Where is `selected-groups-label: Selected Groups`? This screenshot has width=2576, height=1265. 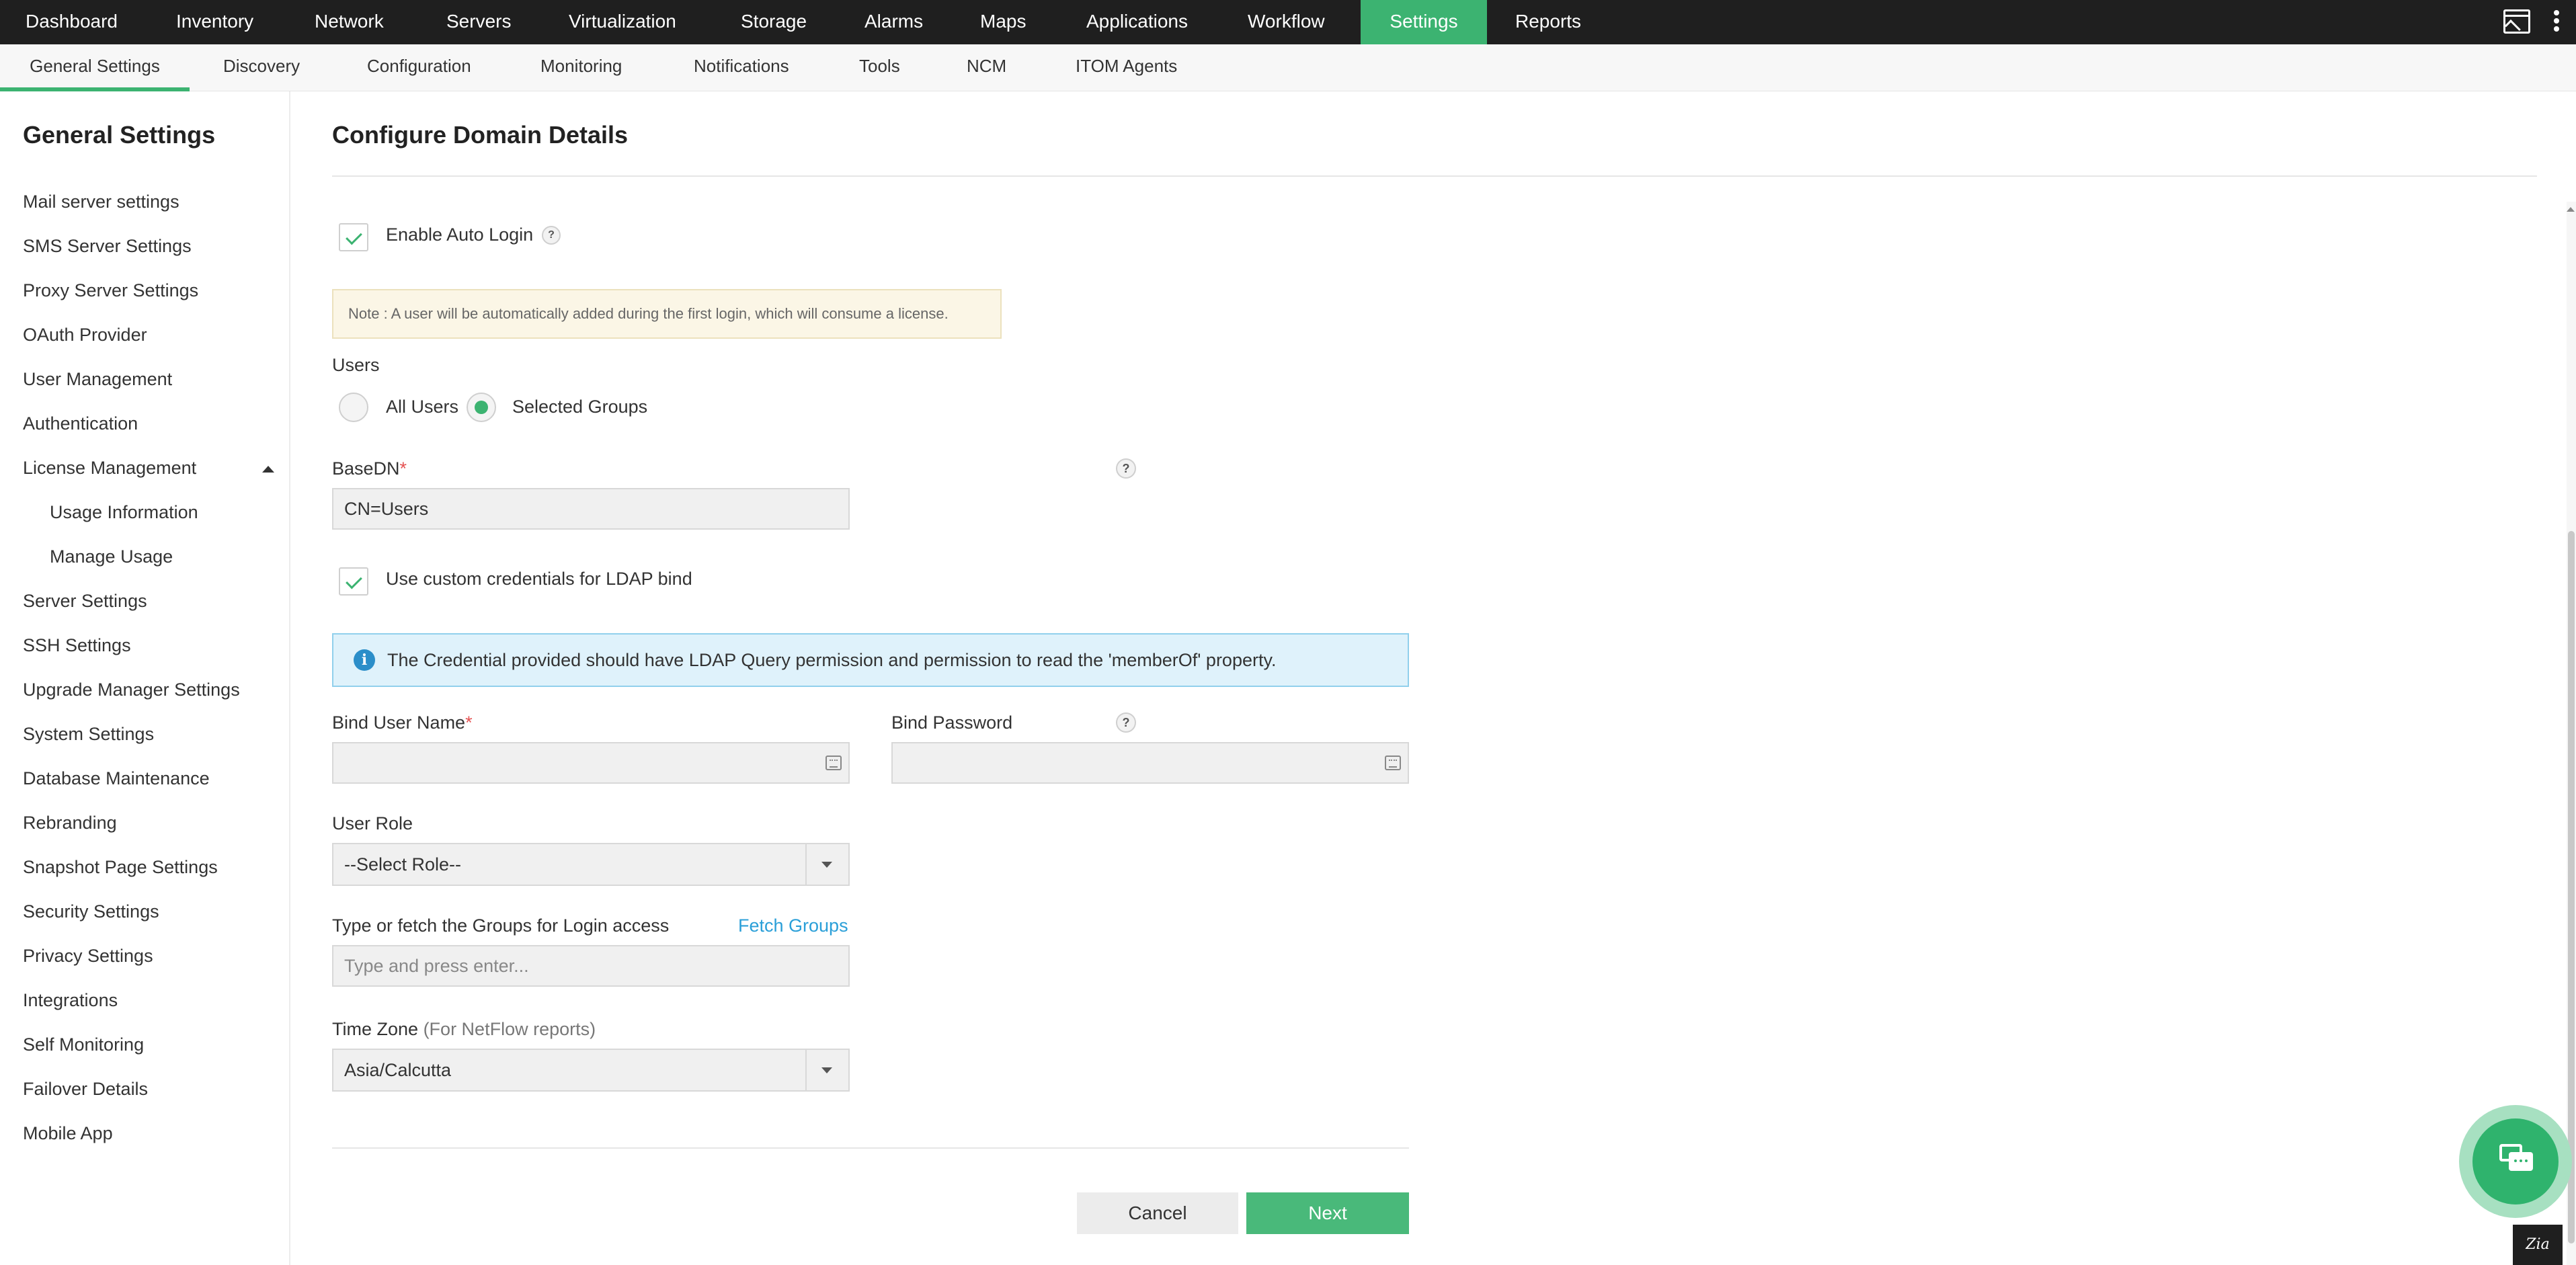
selected-groups-label: Selected Groups is located at coordinates (580, 407).